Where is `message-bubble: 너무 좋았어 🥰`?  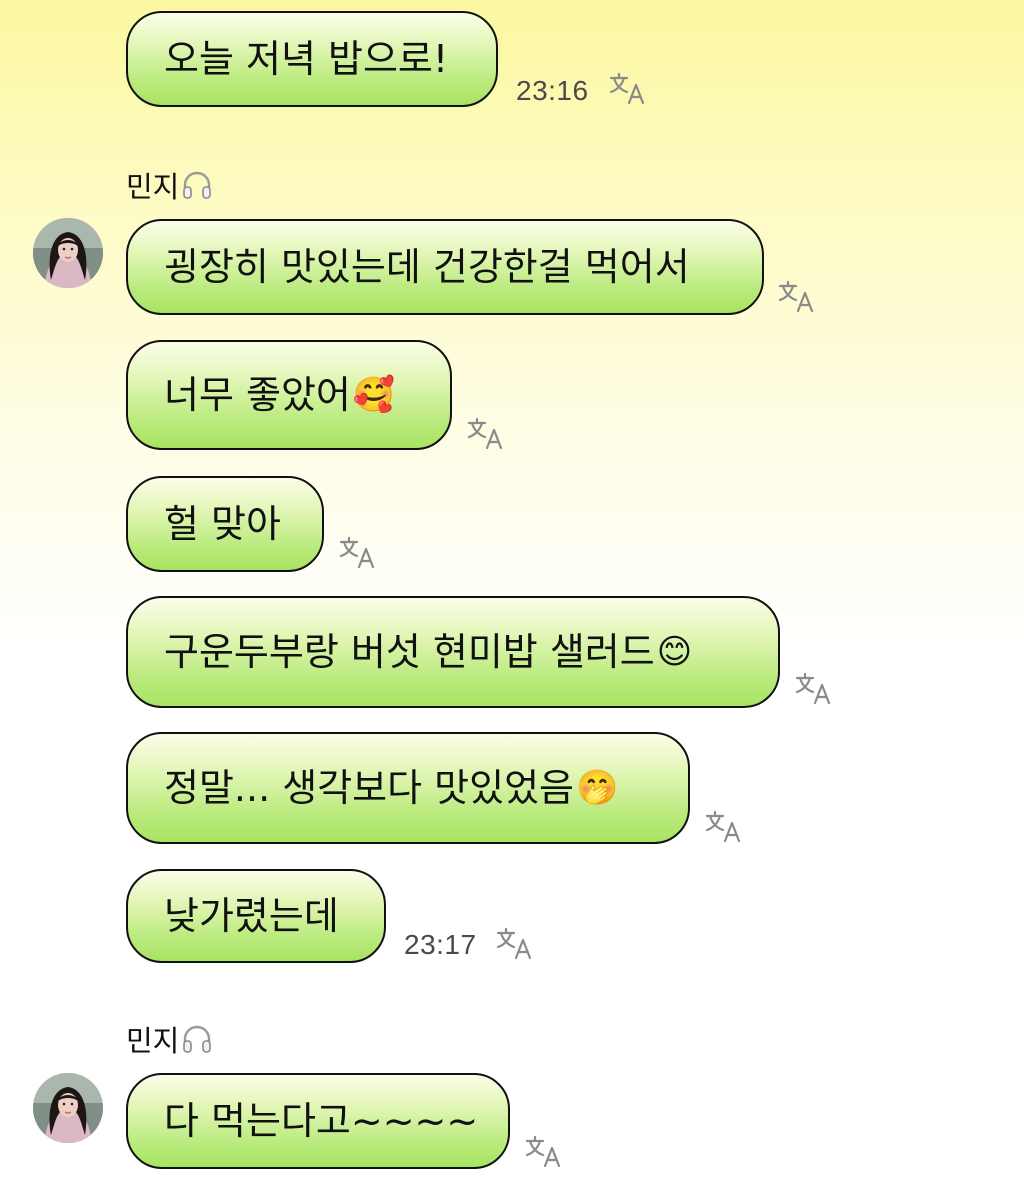 message-bubble: 너무 좋았어 🥰 is located at coordinates (289, 395).